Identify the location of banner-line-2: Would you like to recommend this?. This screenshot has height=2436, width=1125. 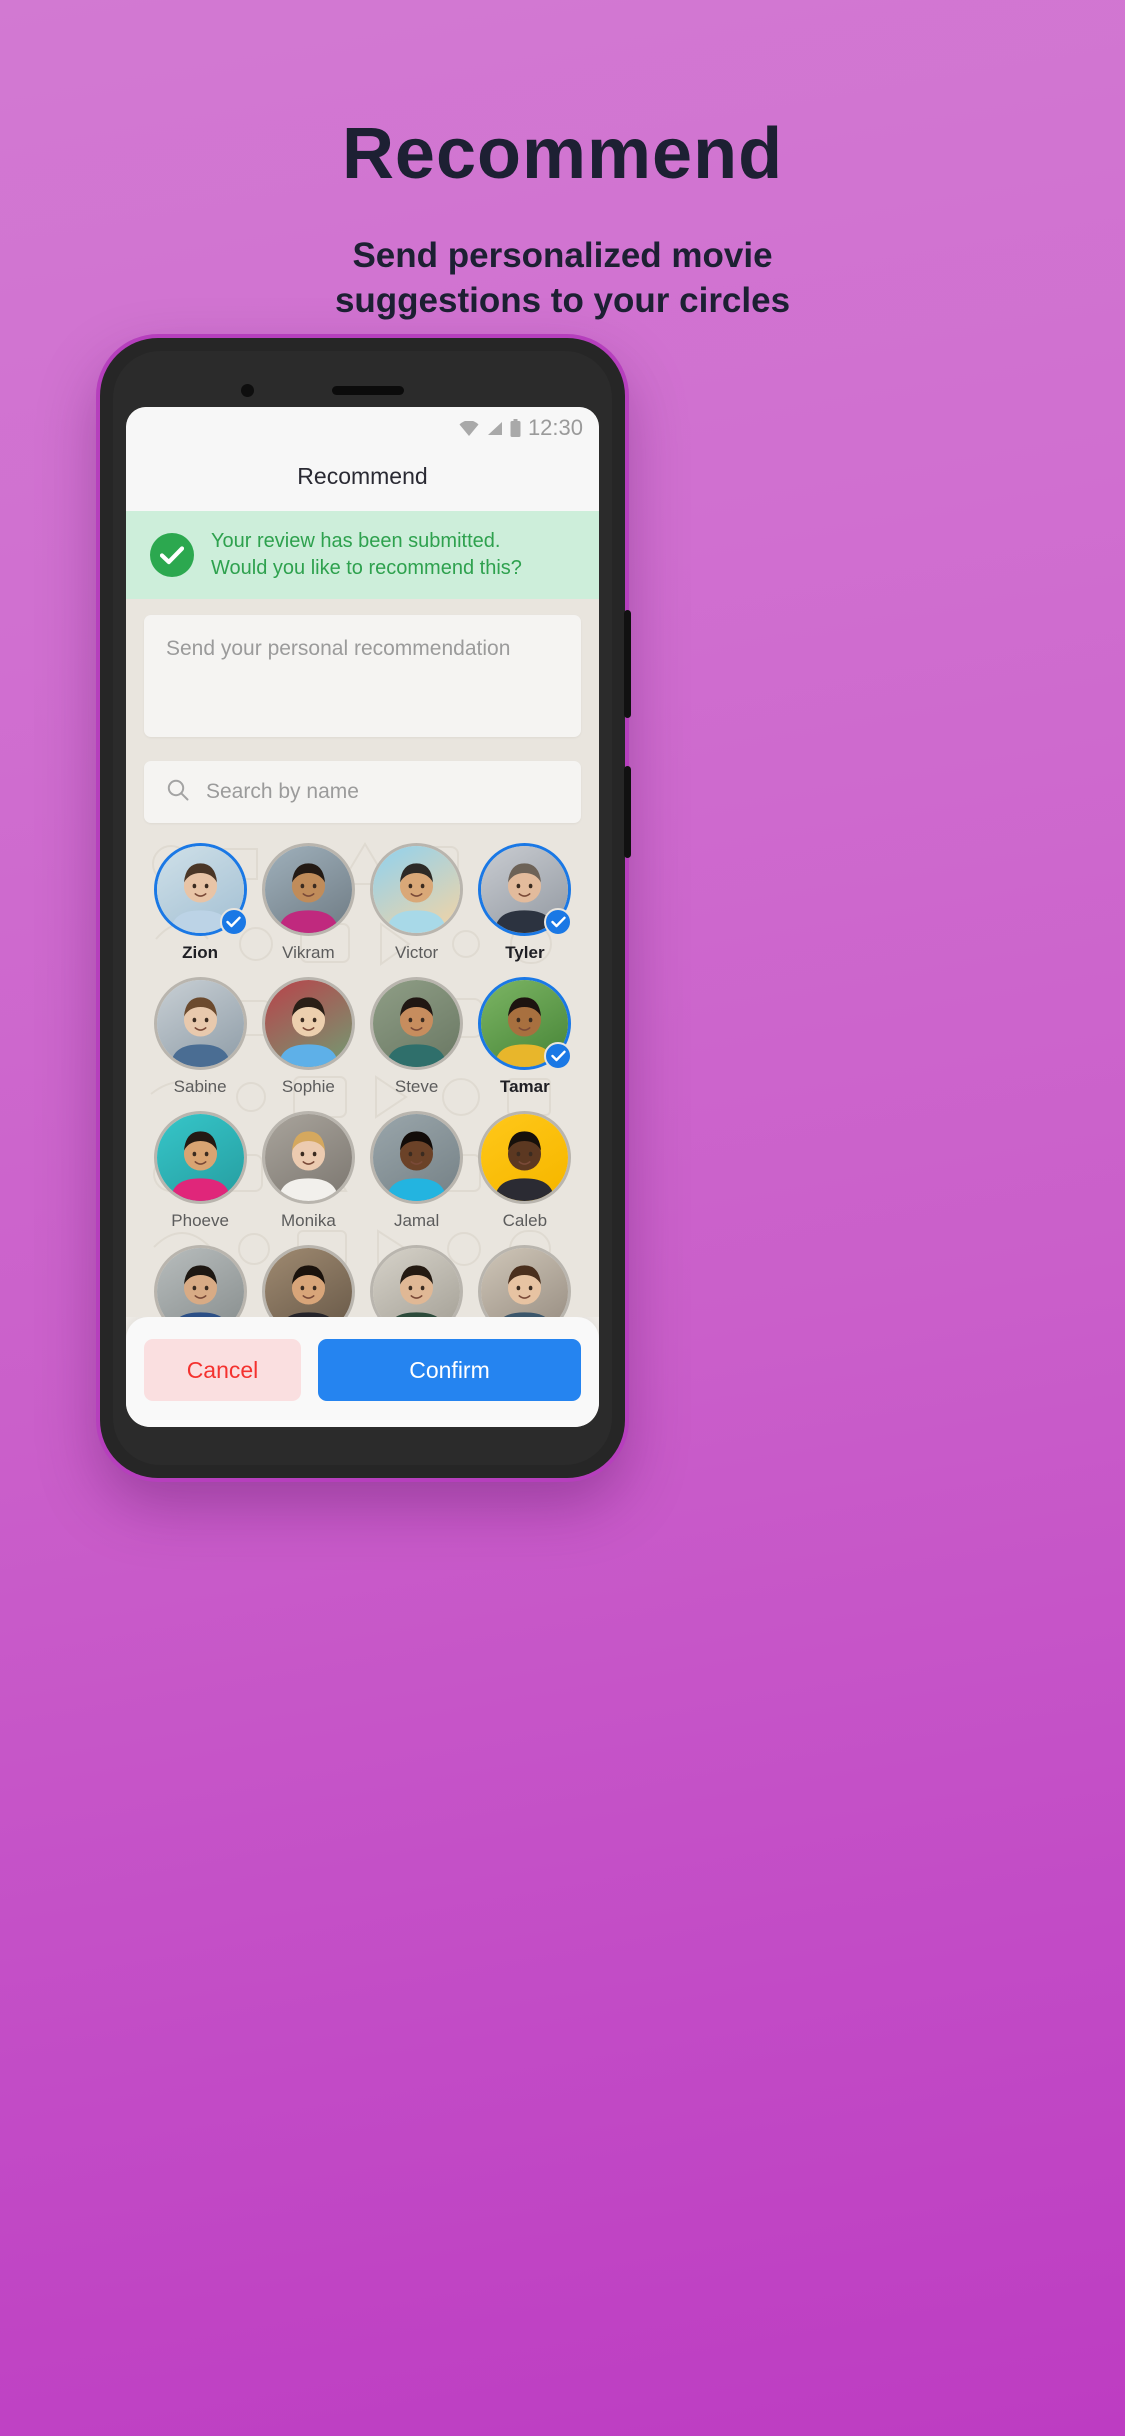
(366, 568).